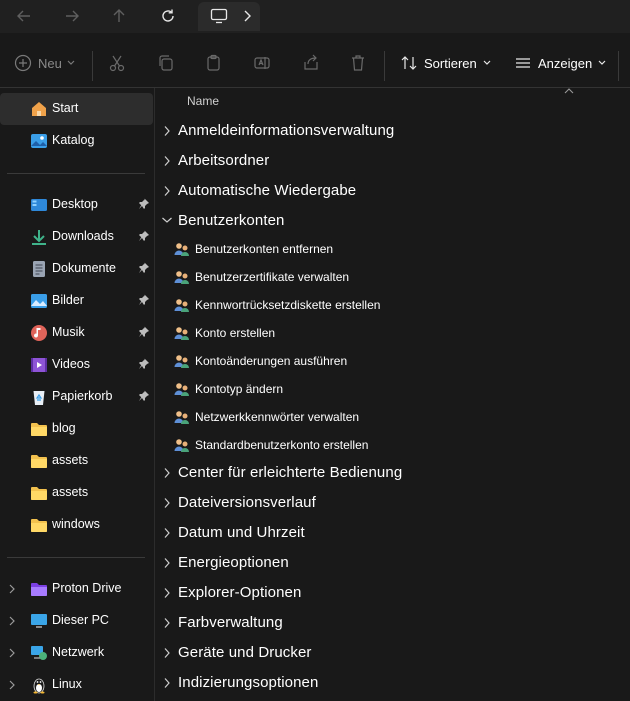 The height and width of the screenshot is (701, 630). Describe the element at coordinates (393, 191) in the screenshot. I see `category-row: Automatische Wiedergabe` at that location.